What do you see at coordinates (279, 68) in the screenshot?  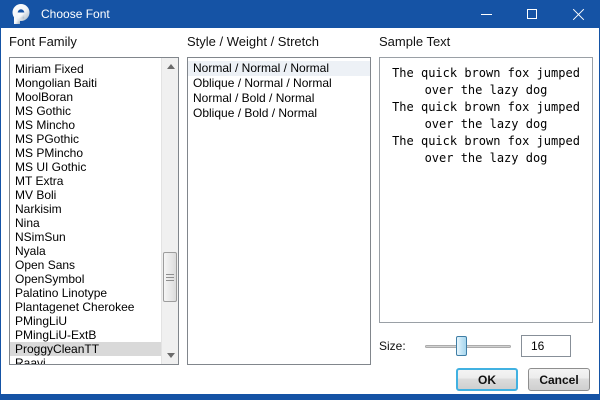 I see `style-item: Normal / Normal / Normal` at bounding box center [279, 68].